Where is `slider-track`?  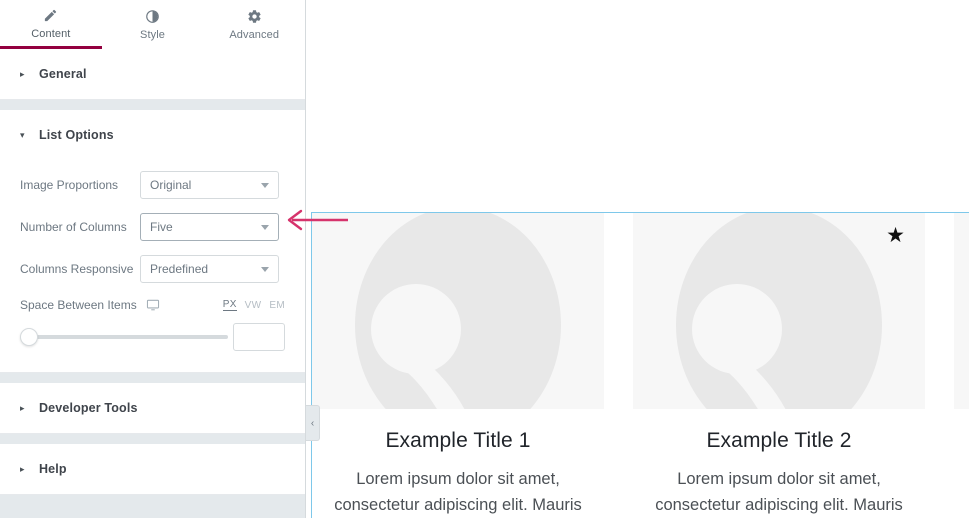 slider-track is located at coordinates (126, 337).